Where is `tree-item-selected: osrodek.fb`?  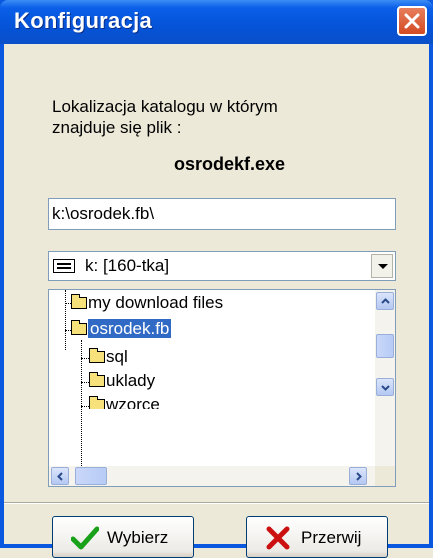
tree-item-selected: osrodek.fb is located at coordinates (121, 330).